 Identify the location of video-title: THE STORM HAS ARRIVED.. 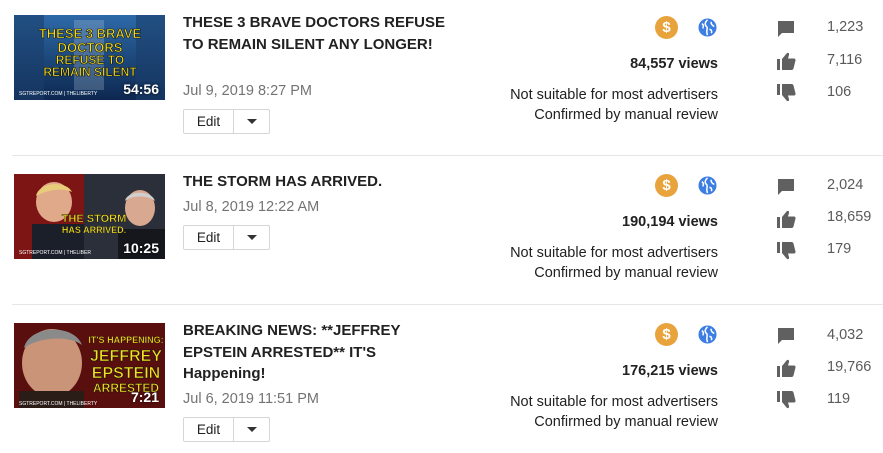
(318, 182).